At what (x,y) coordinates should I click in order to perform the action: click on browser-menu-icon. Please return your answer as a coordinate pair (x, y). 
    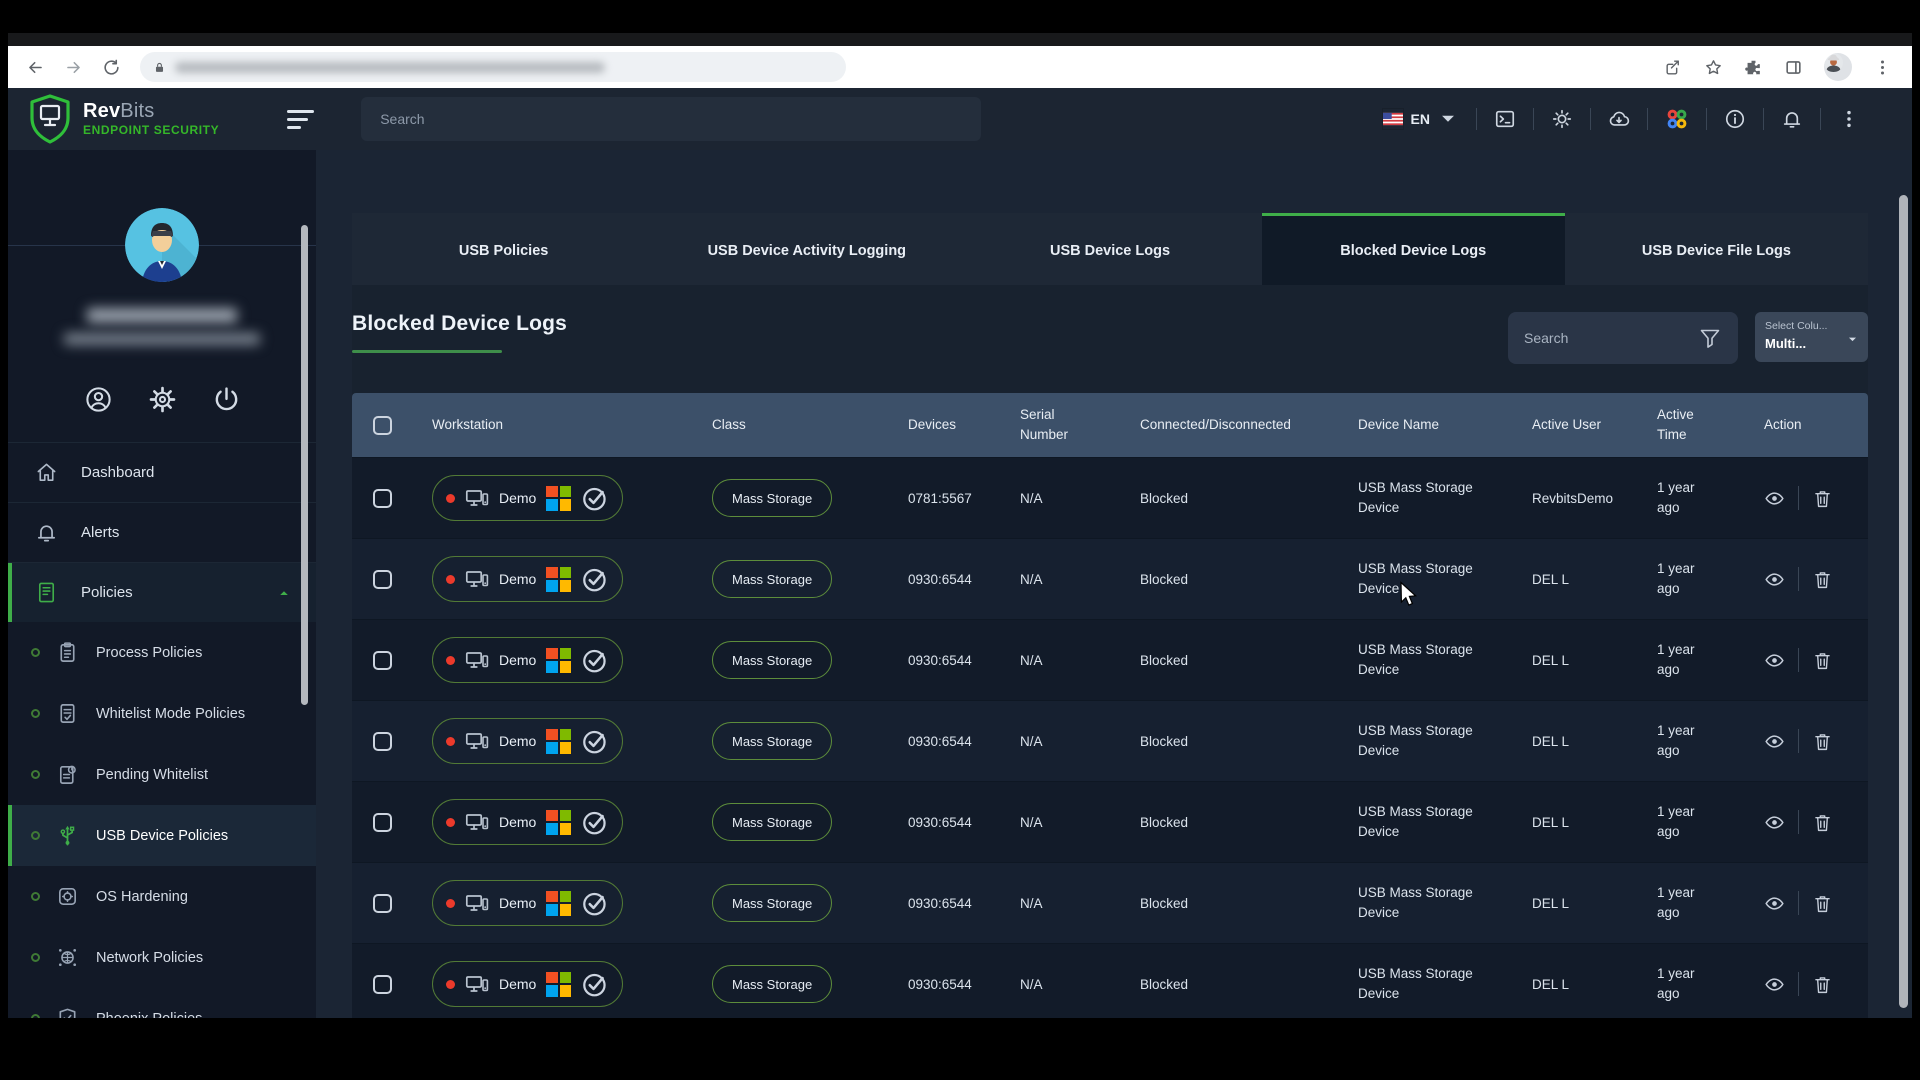
    Looking at the image, I should click on (1882, 67).